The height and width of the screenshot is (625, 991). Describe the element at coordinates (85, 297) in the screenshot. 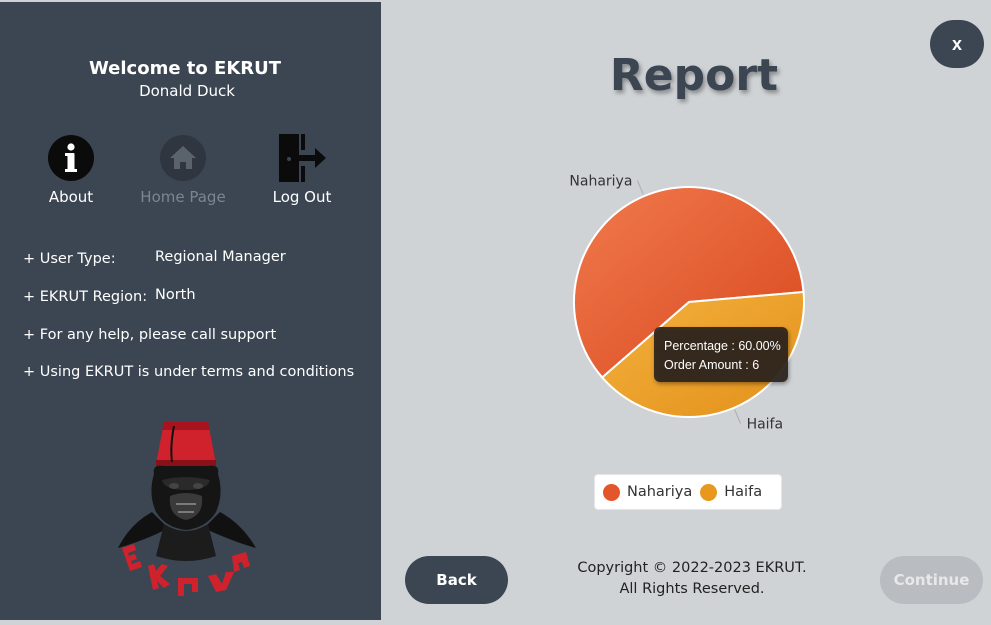

I see `region-label: + EKRUT Region:` at that location.